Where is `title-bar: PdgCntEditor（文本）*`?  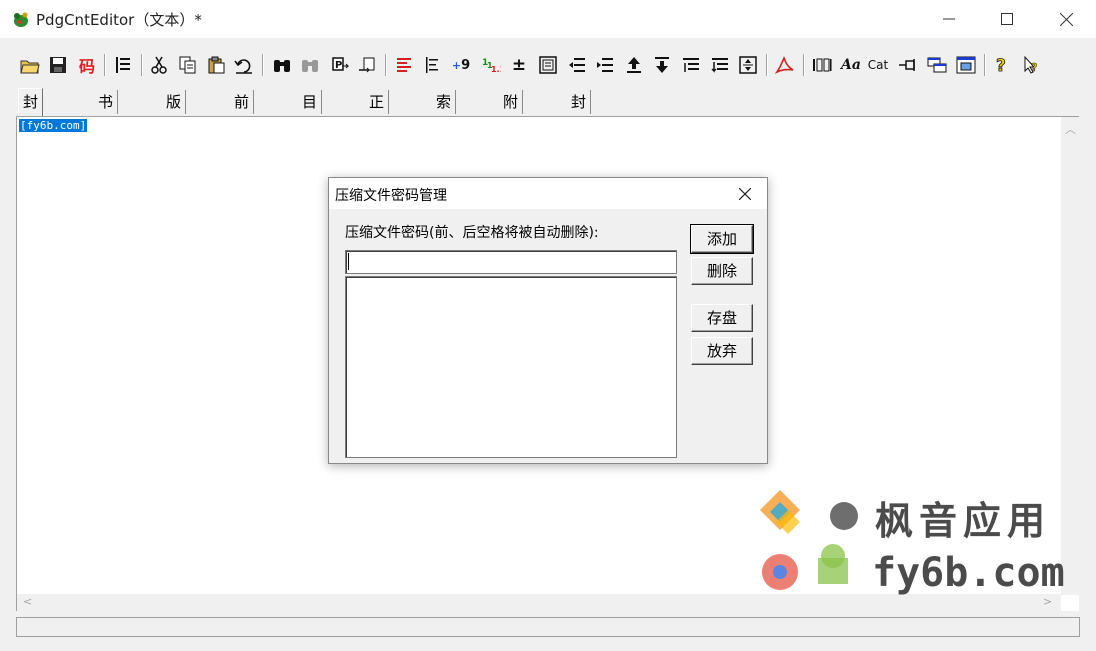 title-bar: PdgCntEditor（文本）* is located at coordinates (548, 19).